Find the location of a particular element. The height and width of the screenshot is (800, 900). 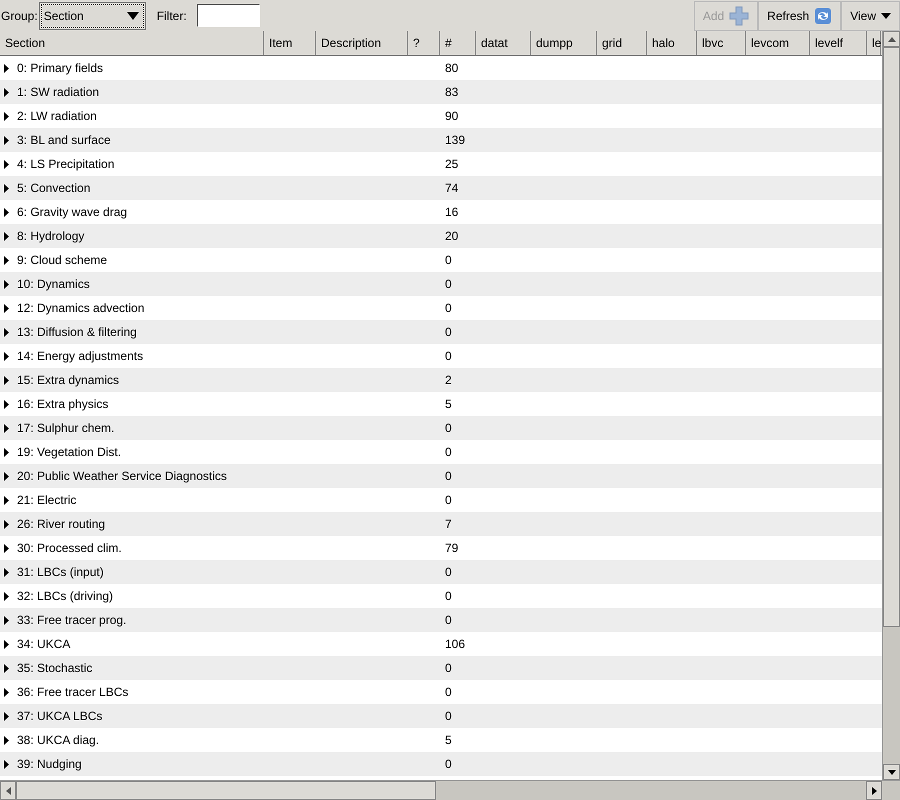

count-cell-text: 25 is located at coordinates (451, 164).